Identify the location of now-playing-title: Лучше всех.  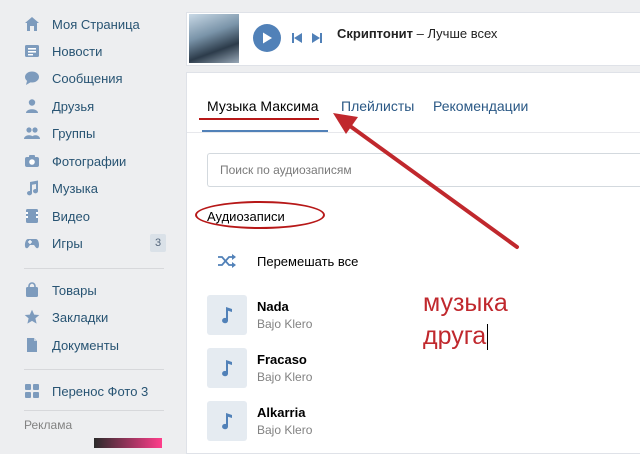
(462, 33).